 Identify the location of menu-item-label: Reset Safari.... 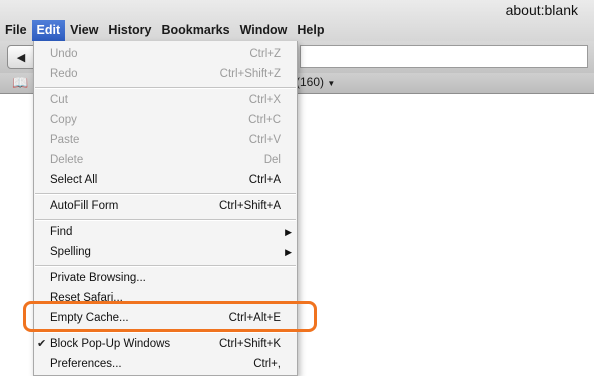
(86, 298).